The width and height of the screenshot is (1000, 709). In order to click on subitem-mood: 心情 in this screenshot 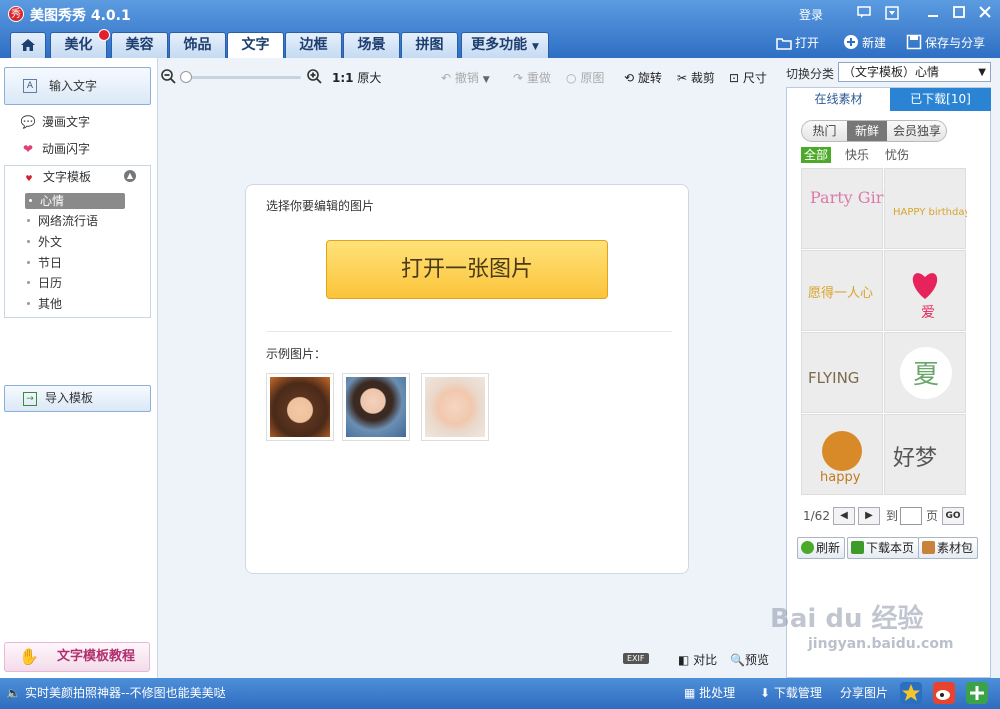, I will do `click(75, 201)`.